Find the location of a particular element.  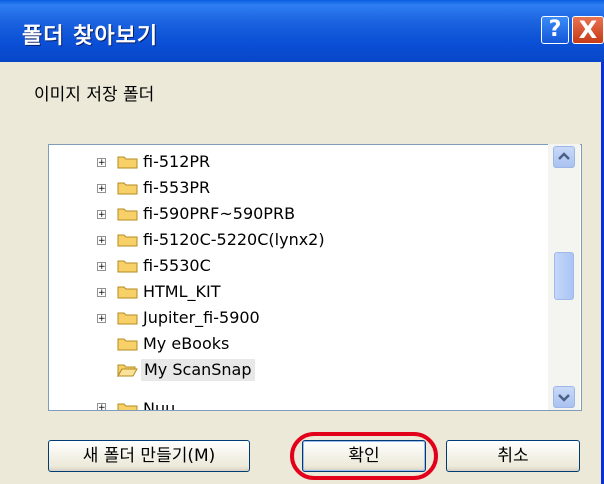

tree-item: + fi-553PR is located at coordinates (299, 188).